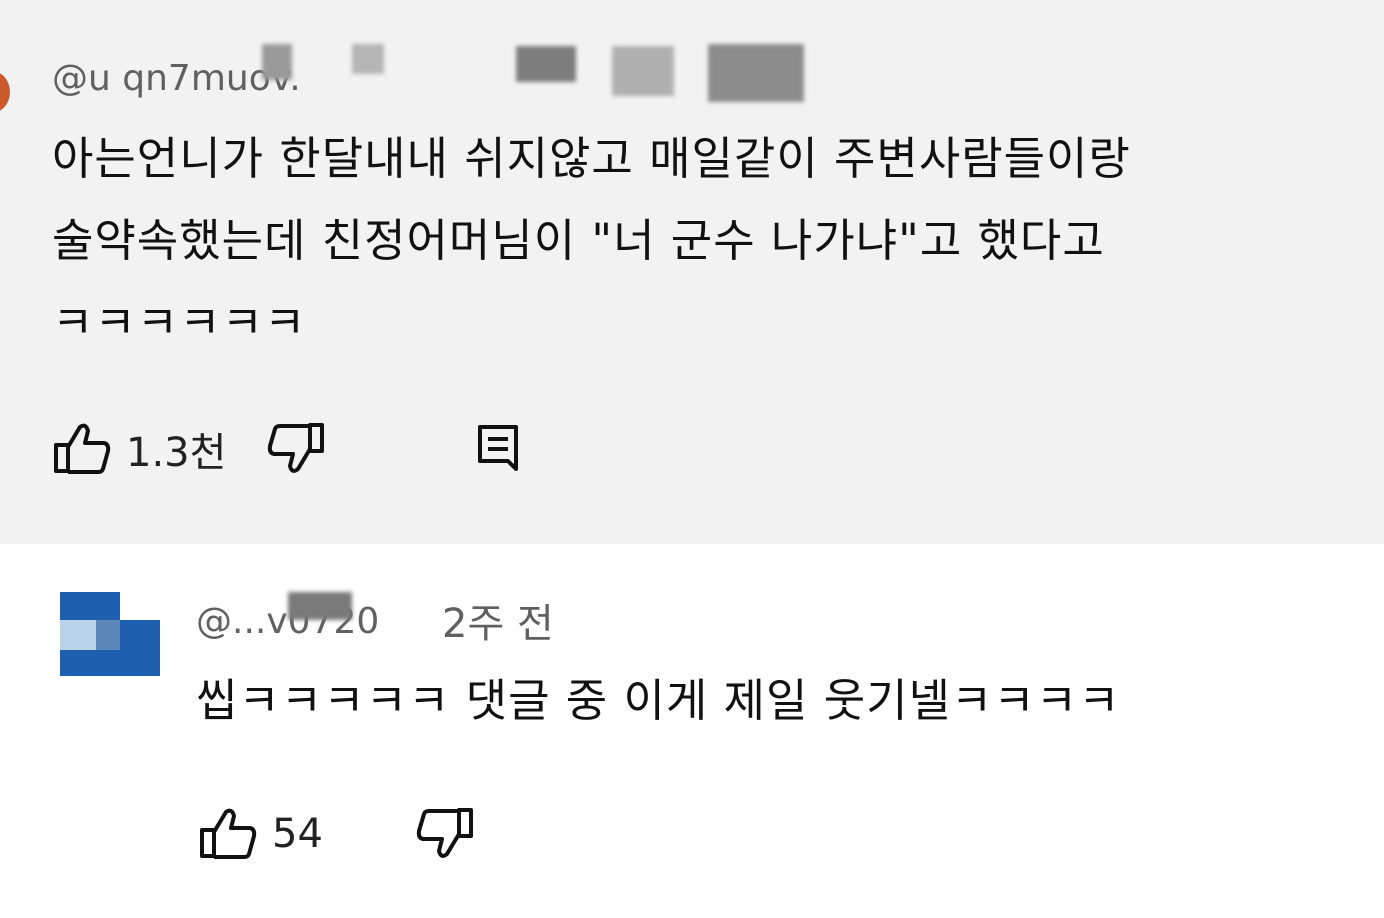 This screenshot has width=1384, height=918. I want to click on like-count: 54, so click(297, 834).